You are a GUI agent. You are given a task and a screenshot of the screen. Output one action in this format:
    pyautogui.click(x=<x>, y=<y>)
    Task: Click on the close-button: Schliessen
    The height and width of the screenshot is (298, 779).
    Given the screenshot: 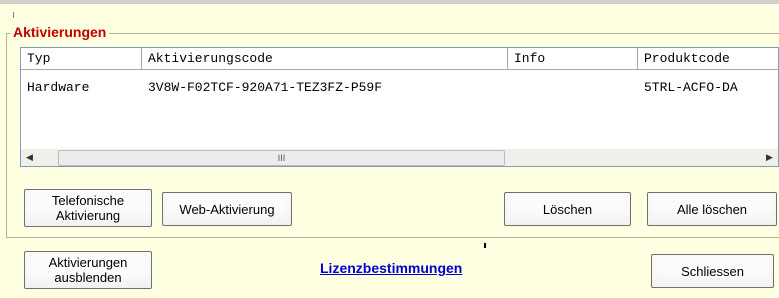 What is the action you would take?
    pyautogui.click(x=712, y=271)
    